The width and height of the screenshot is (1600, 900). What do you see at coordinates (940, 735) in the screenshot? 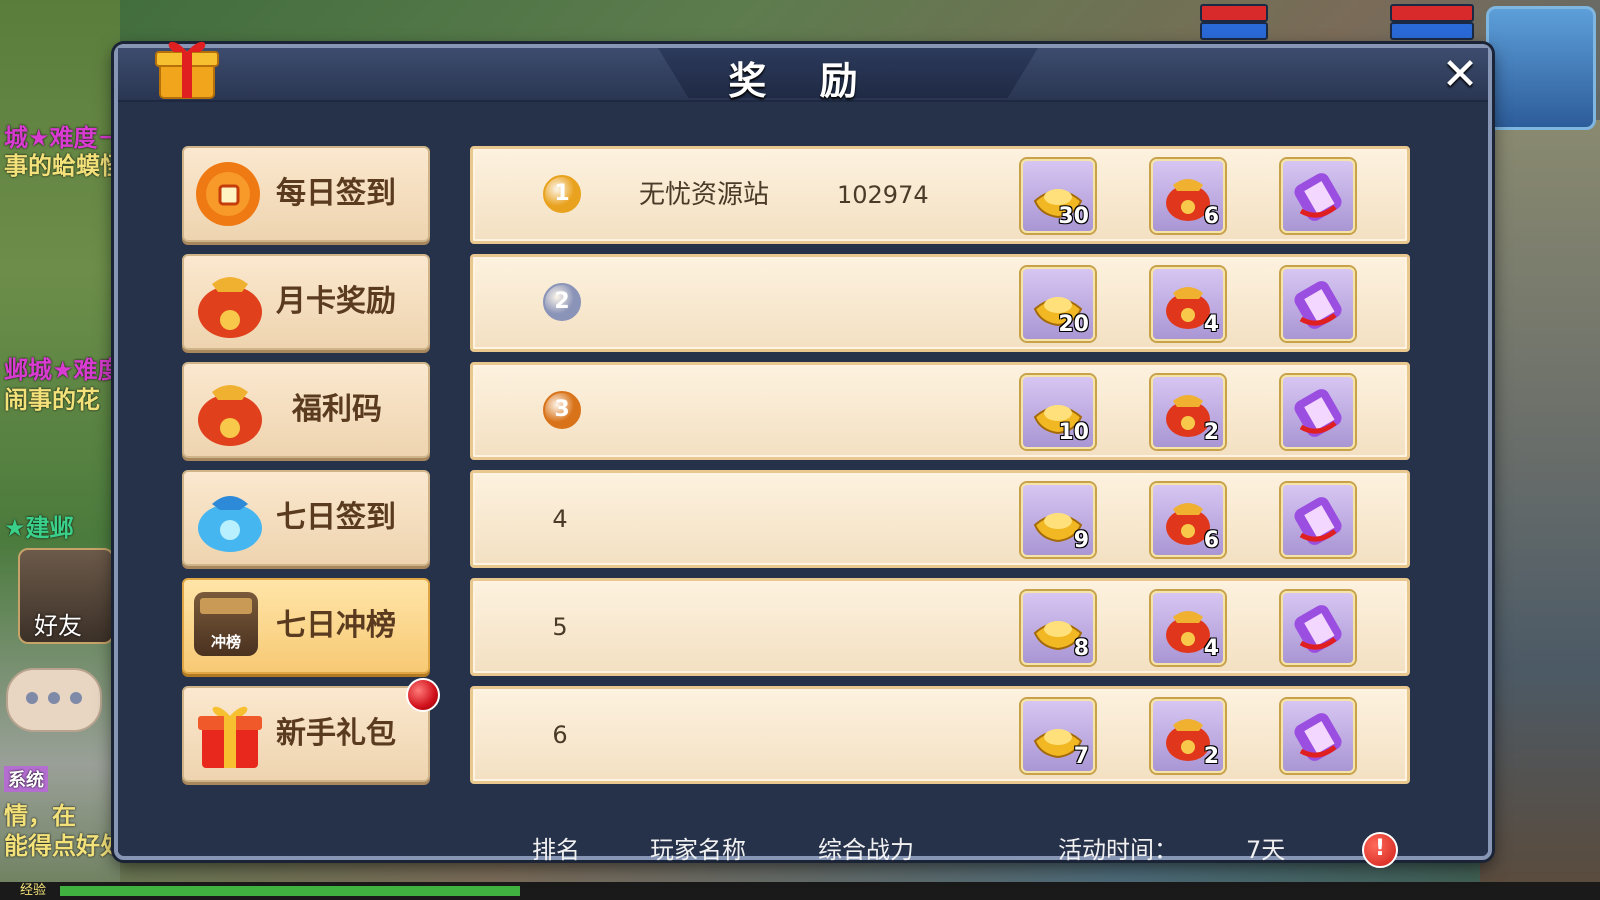
I see `ranking-row: 6 7 2` at bounding box center [940, 735].